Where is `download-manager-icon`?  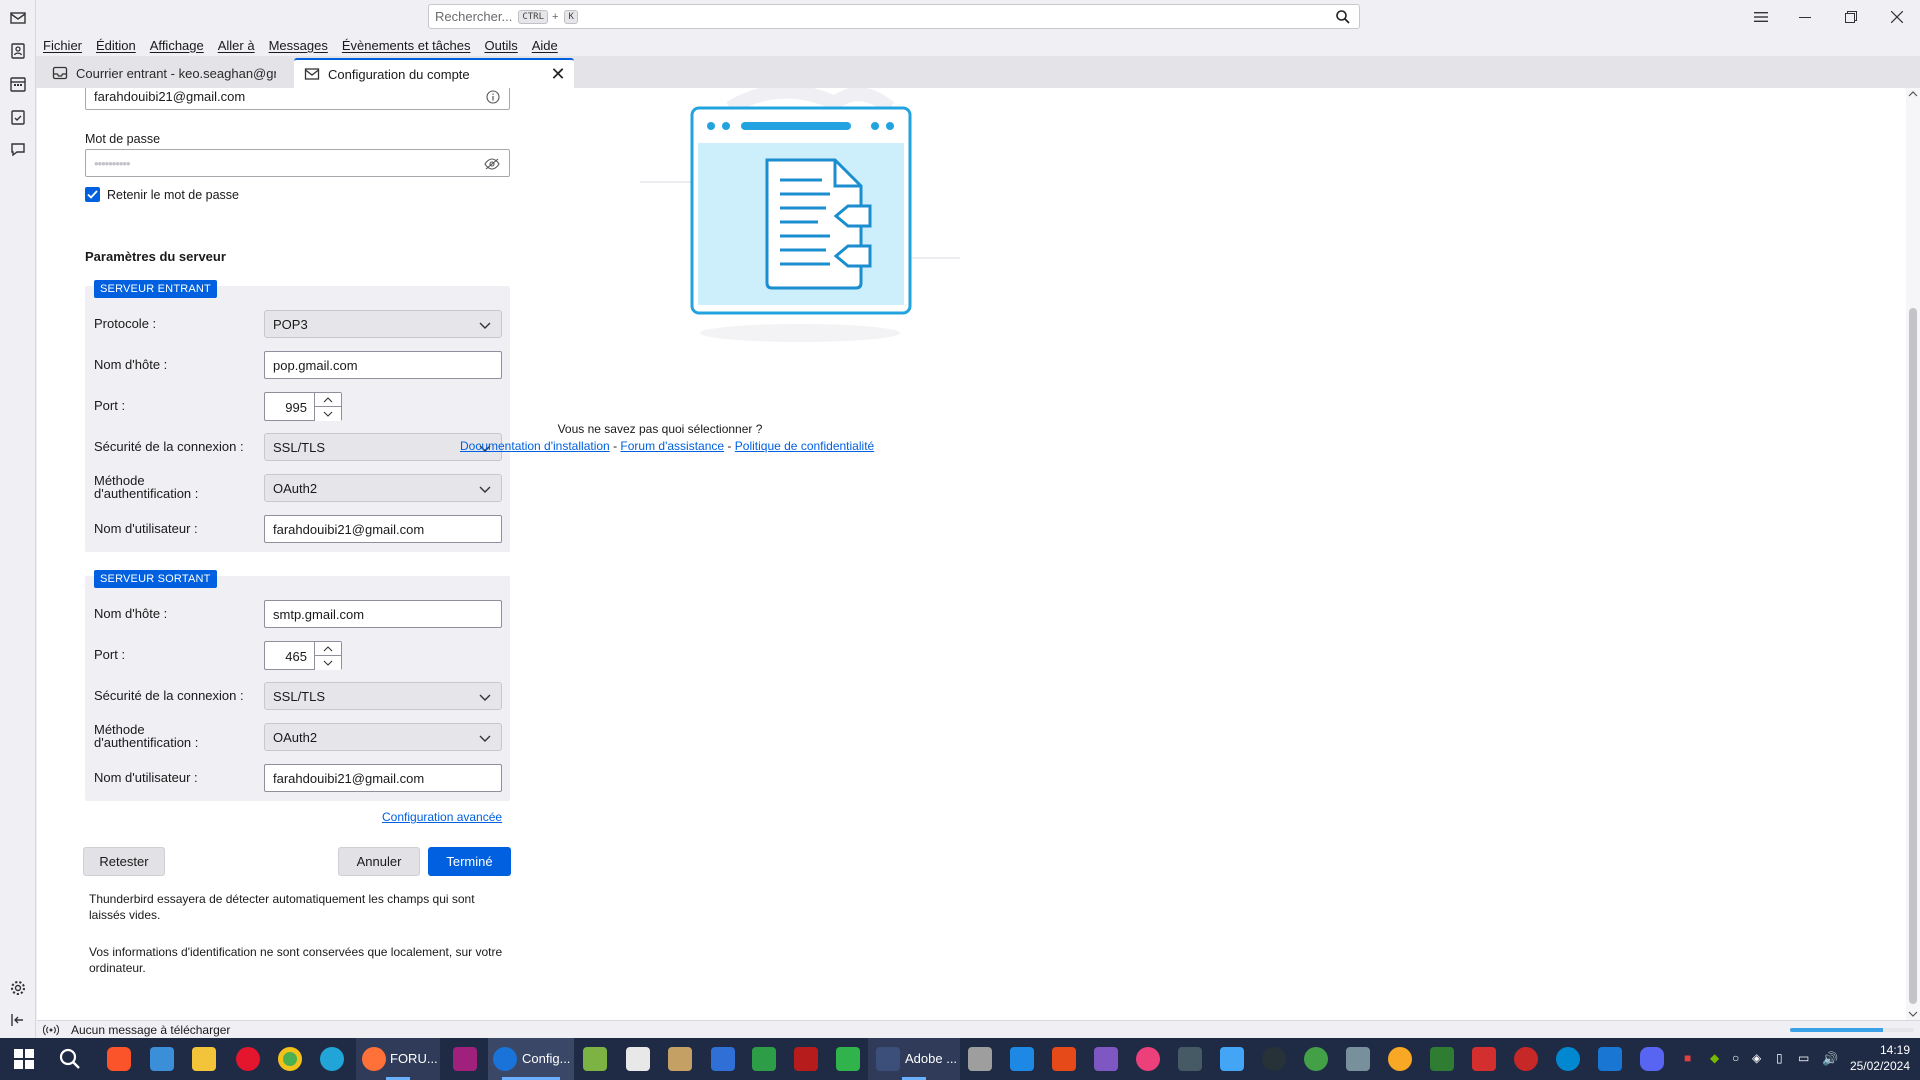
download-manager-icon is located at coordinates (848, 1059).